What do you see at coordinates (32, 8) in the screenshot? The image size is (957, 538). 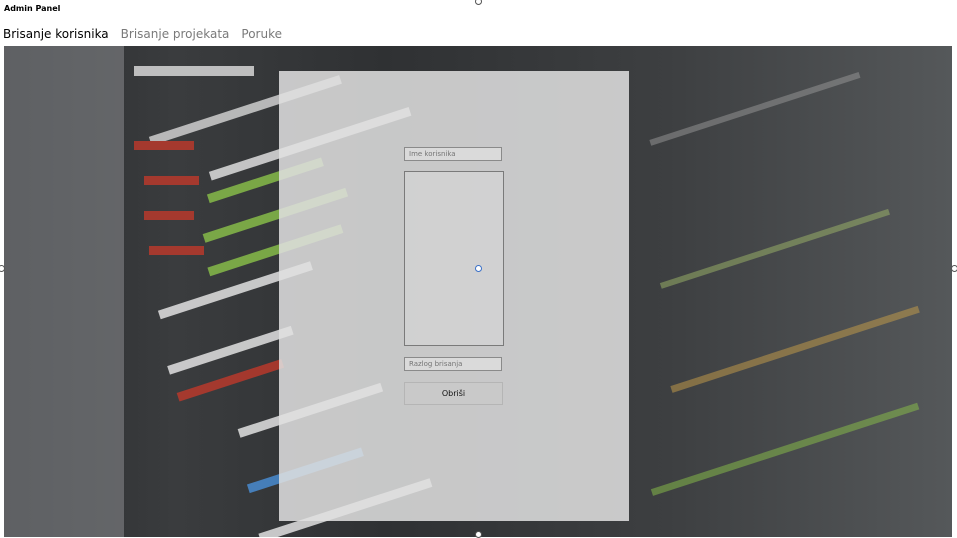 I see `window-title: Admin Panel` at bounding box center [32, 8].